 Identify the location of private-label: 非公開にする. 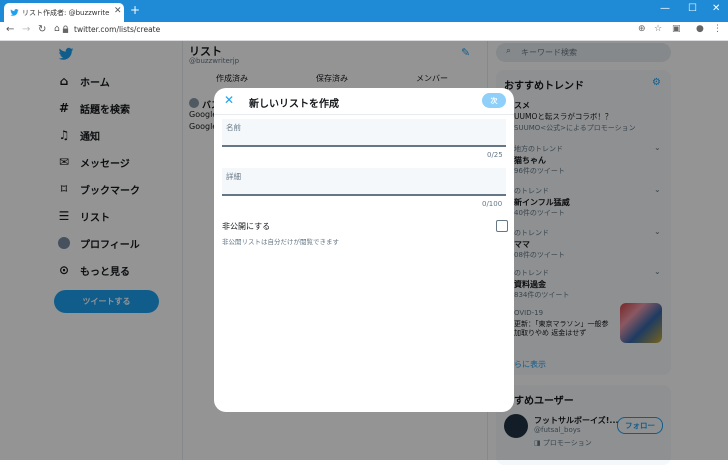
(246, 226).